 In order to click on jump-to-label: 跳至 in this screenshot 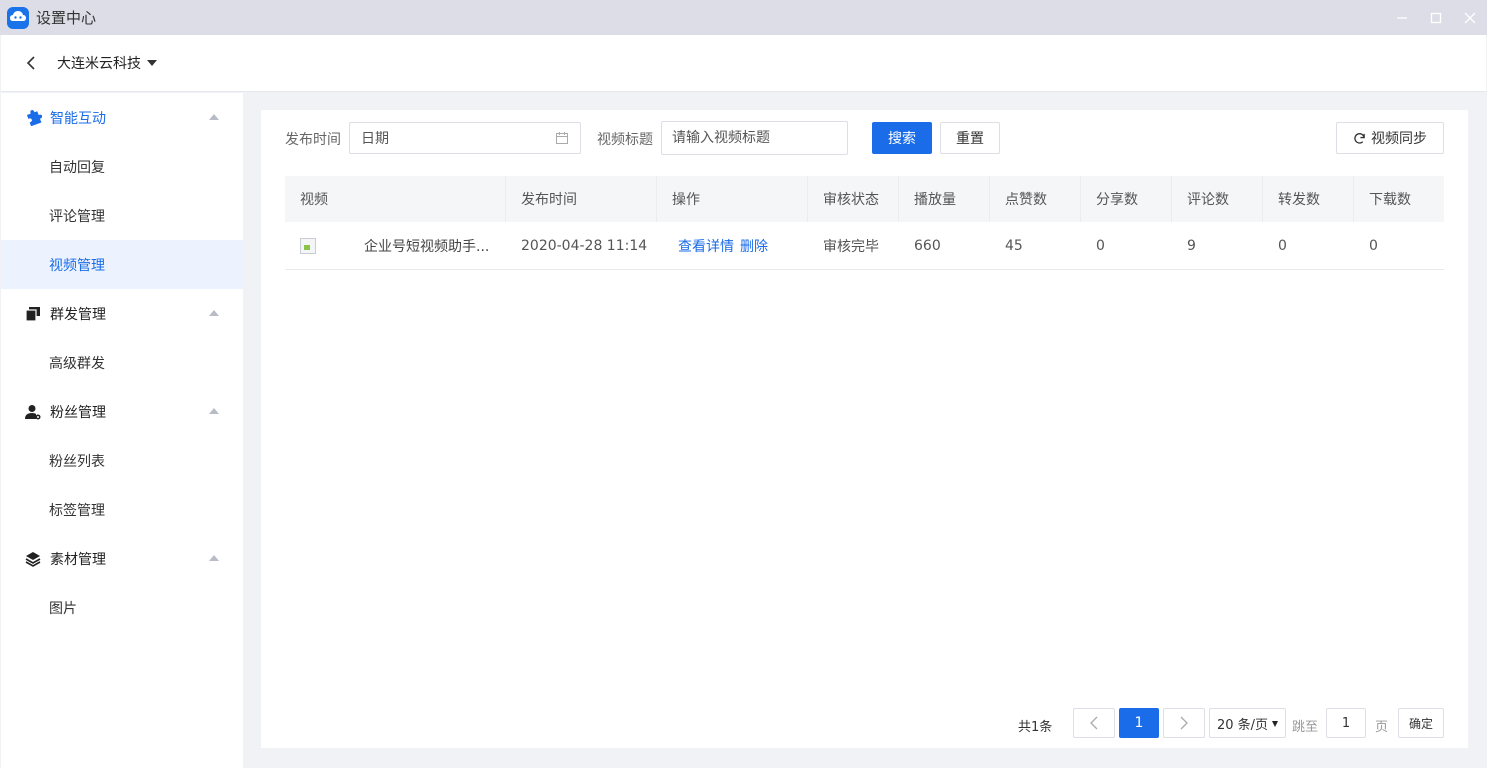, I will do `click(1305, 727)`.